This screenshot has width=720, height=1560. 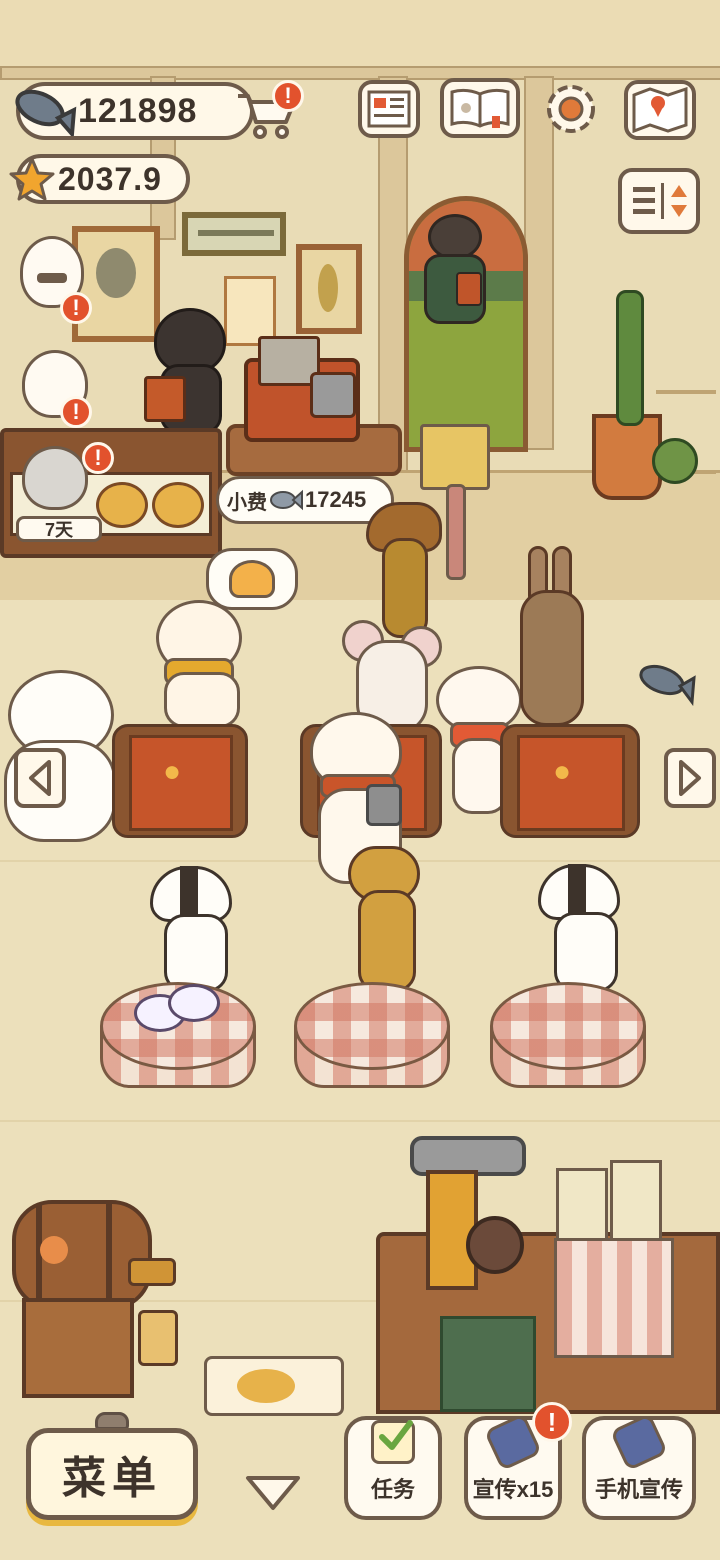 I want to click on chevron-left-icon, so click(x=40, y=778).